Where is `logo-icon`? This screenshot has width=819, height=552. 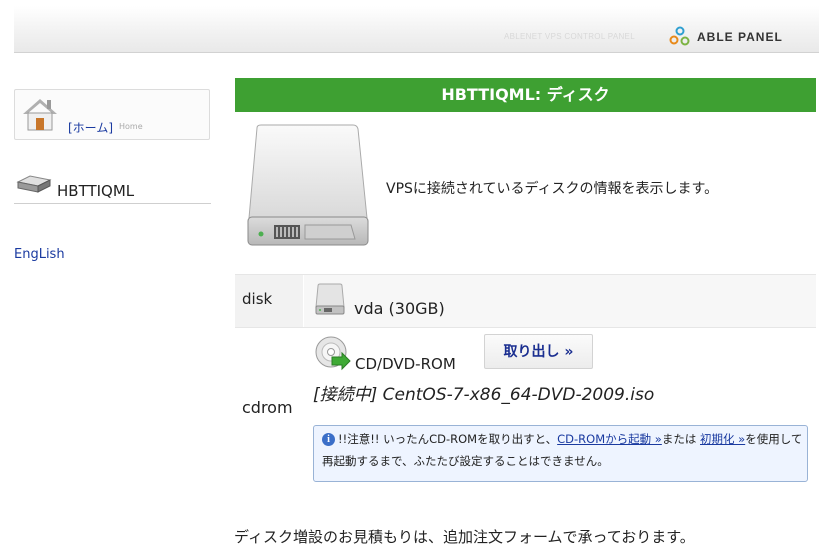 logo-icon is located at coordinates (679, 36).